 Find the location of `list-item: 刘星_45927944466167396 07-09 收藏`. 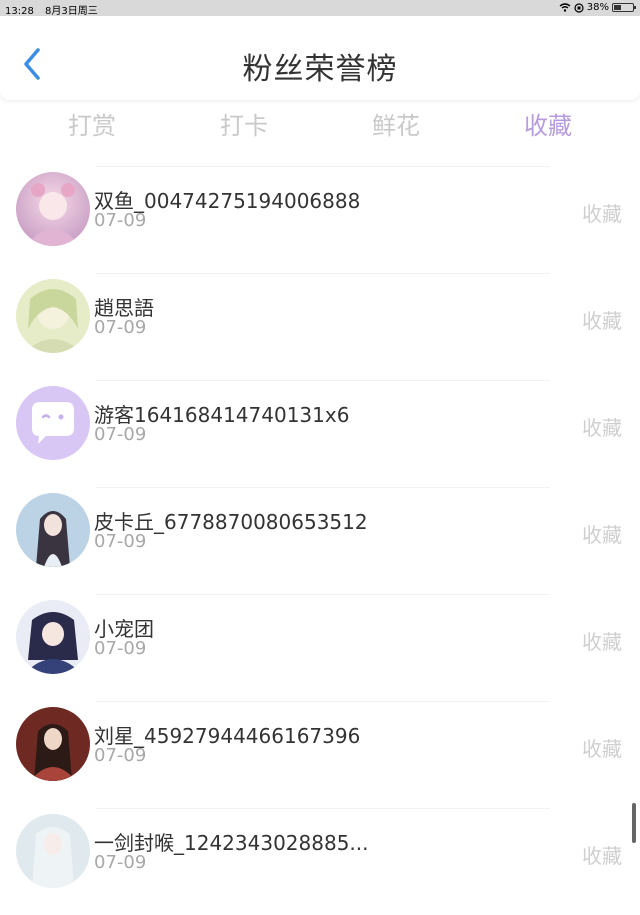

list-item: 刘星_45927944466167396 07-09 收藏 is located at coordinates (320, 754).